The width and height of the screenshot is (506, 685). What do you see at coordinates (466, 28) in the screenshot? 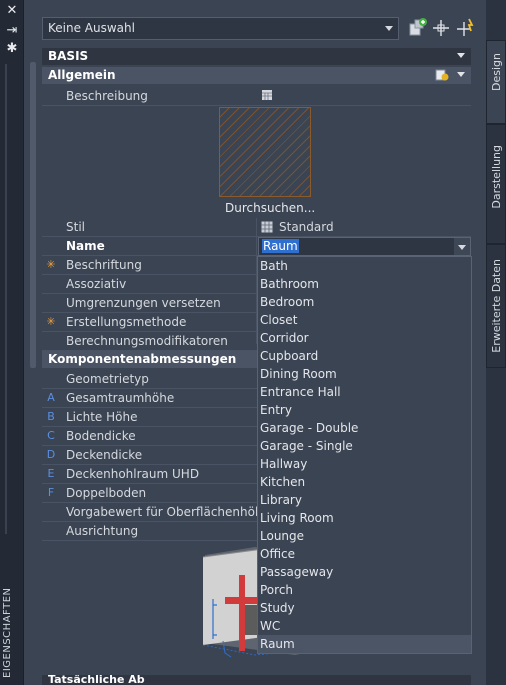
I see `quick-select-icon` at bounding box center [466, 28].